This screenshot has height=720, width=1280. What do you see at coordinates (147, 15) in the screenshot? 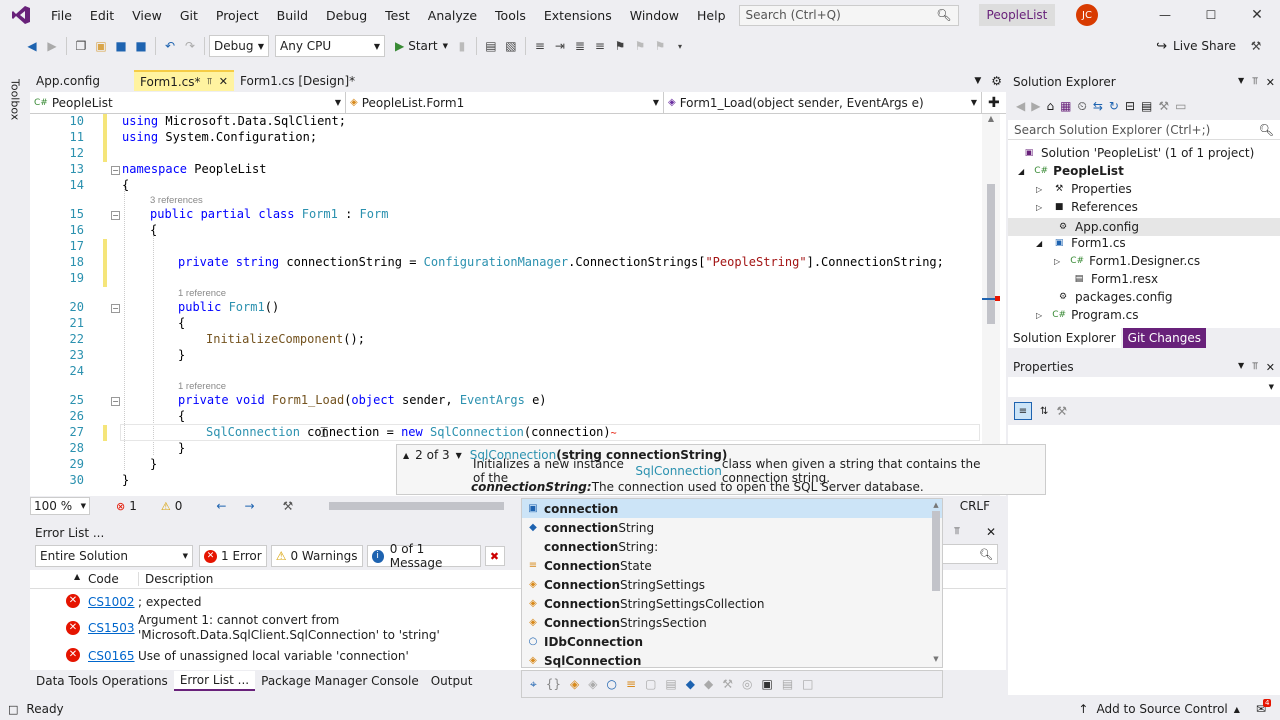
I see `menu-view: View` at bounding box center [147, 15].